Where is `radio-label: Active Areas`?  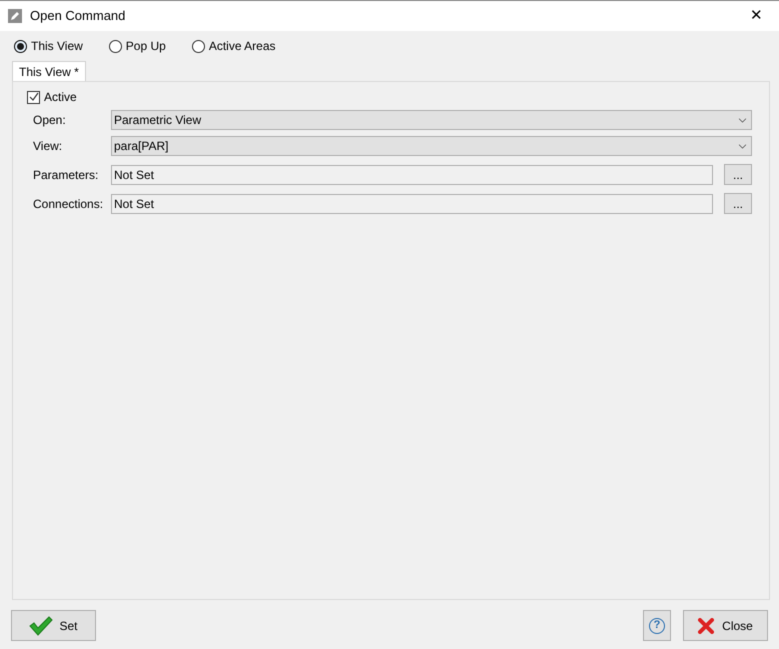
radio-label: Active Areas is located at coordinates (242, 46).